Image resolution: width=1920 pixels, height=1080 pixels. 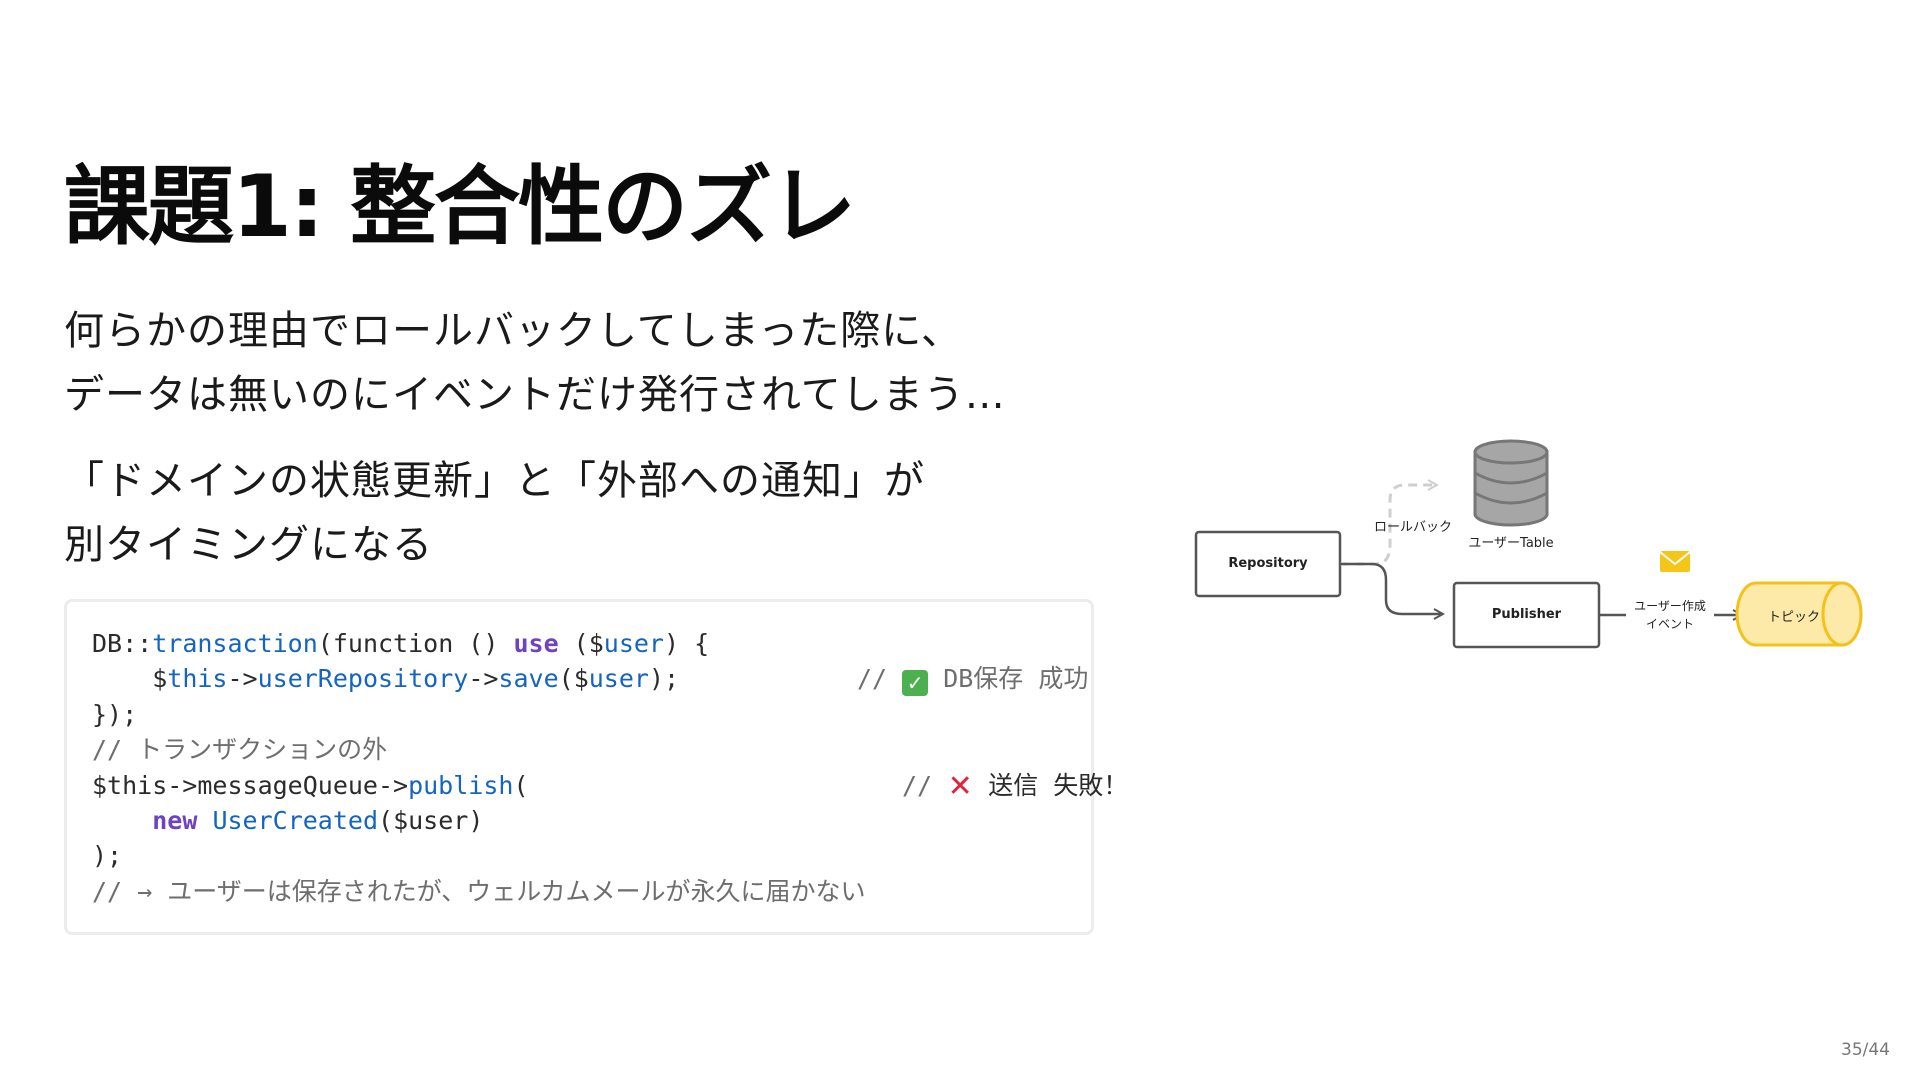 I want to click on code-token: userRepository, so click(x=363, y=679).